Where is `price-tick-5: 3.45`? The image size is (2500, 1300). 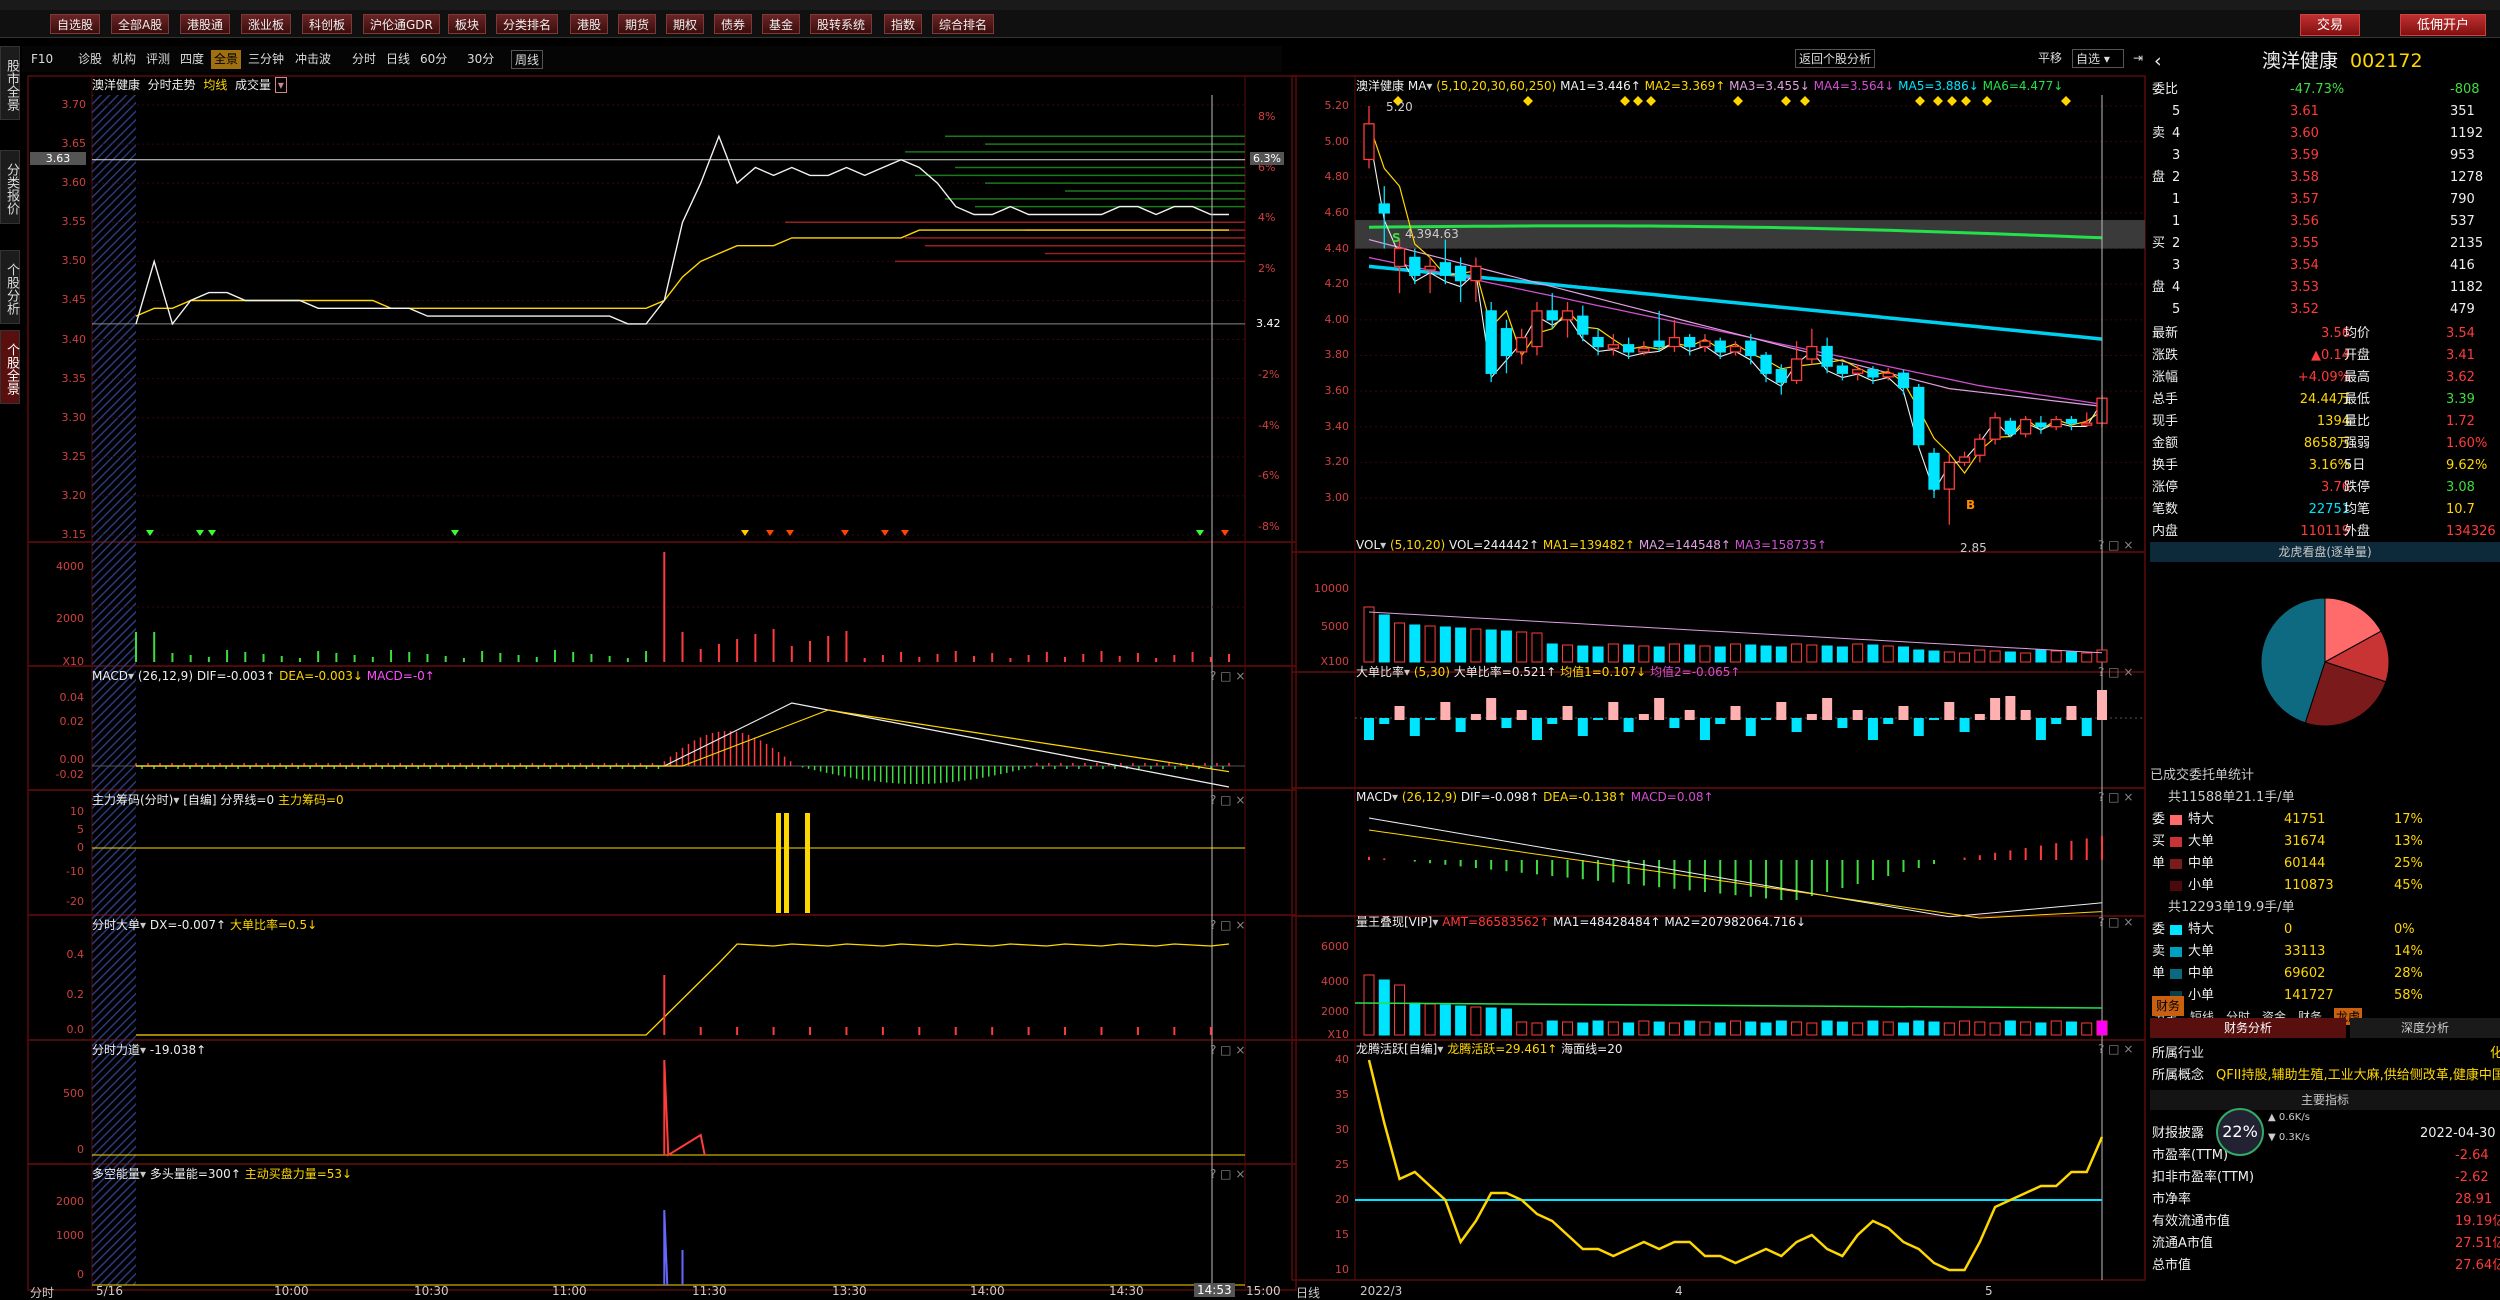 price-tick-5: 3.45 is located at coordinates (74, 300).